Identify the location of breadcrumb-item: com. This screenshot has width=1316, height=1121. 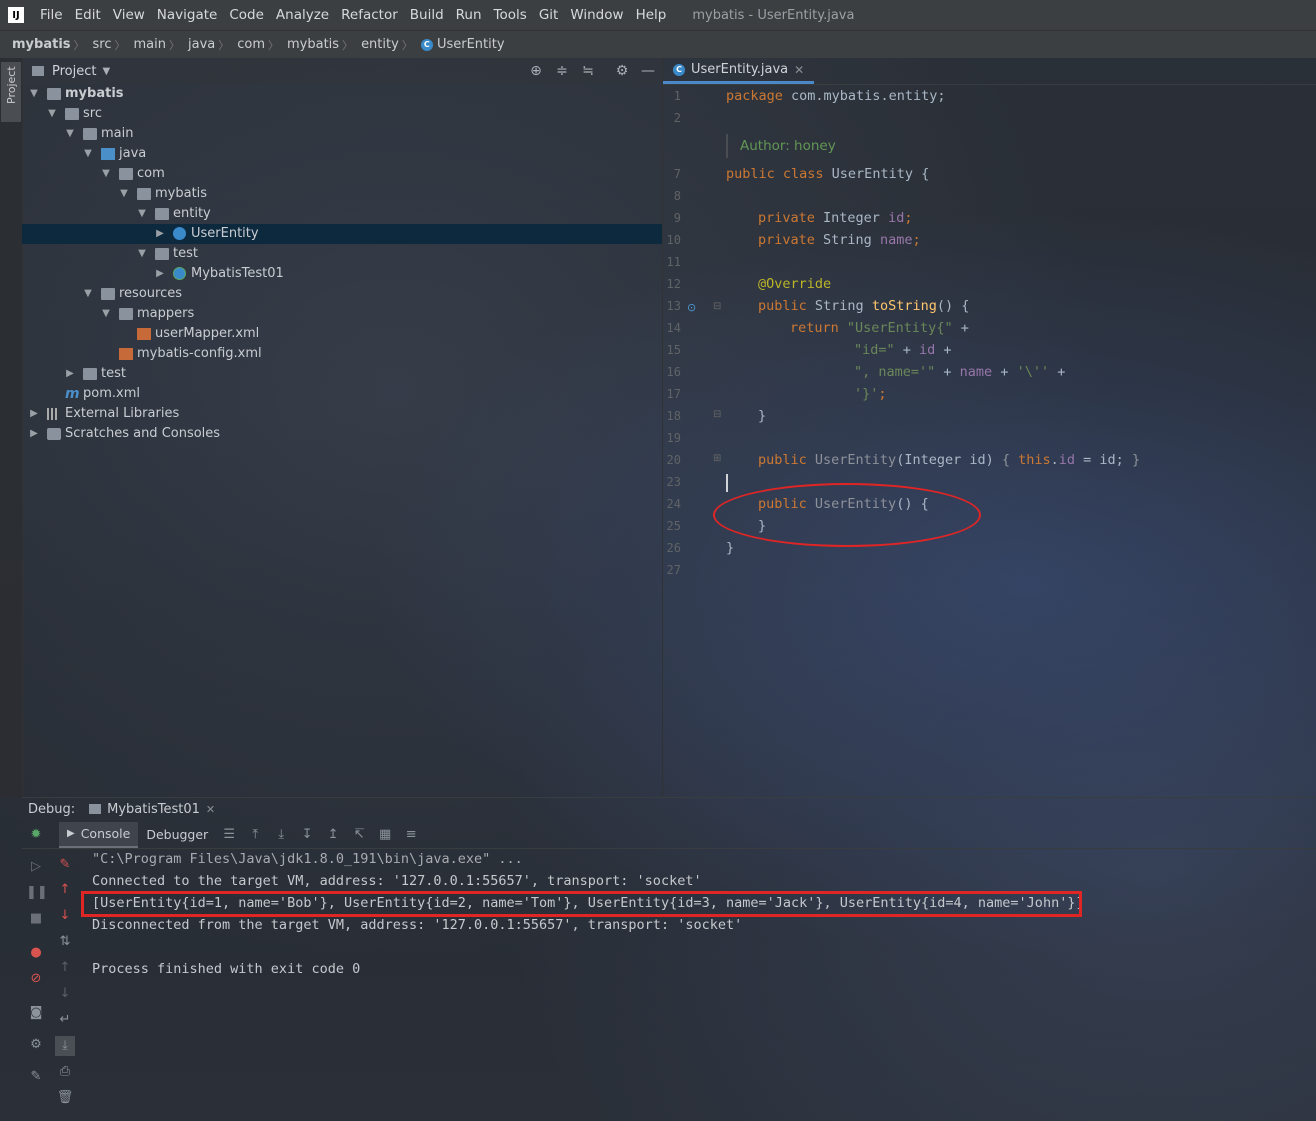
(248, 44).